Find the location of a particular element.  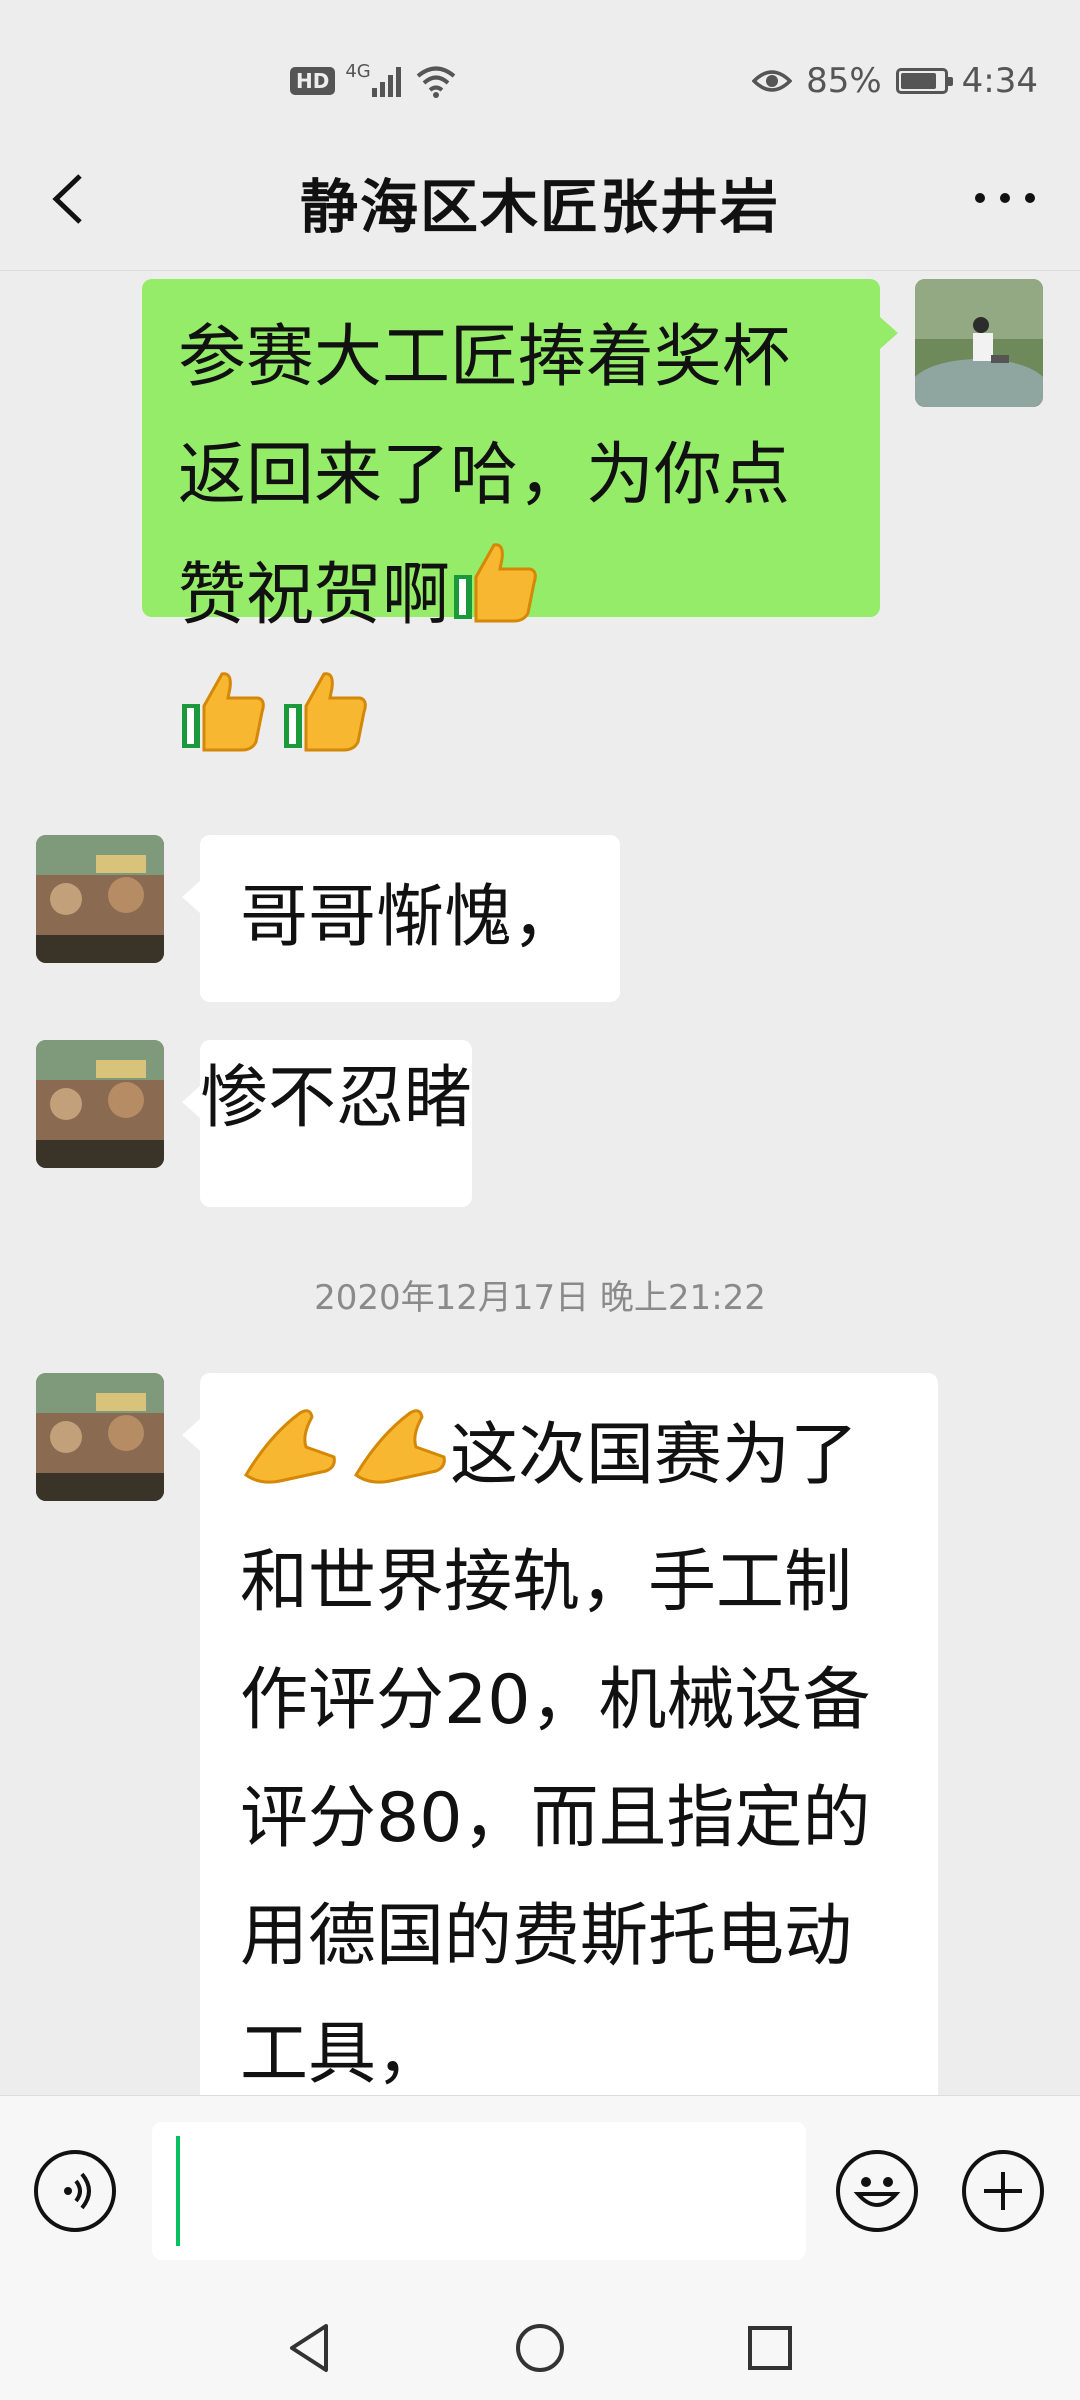

more-dots-icon is located at coordinates (1005, 198).